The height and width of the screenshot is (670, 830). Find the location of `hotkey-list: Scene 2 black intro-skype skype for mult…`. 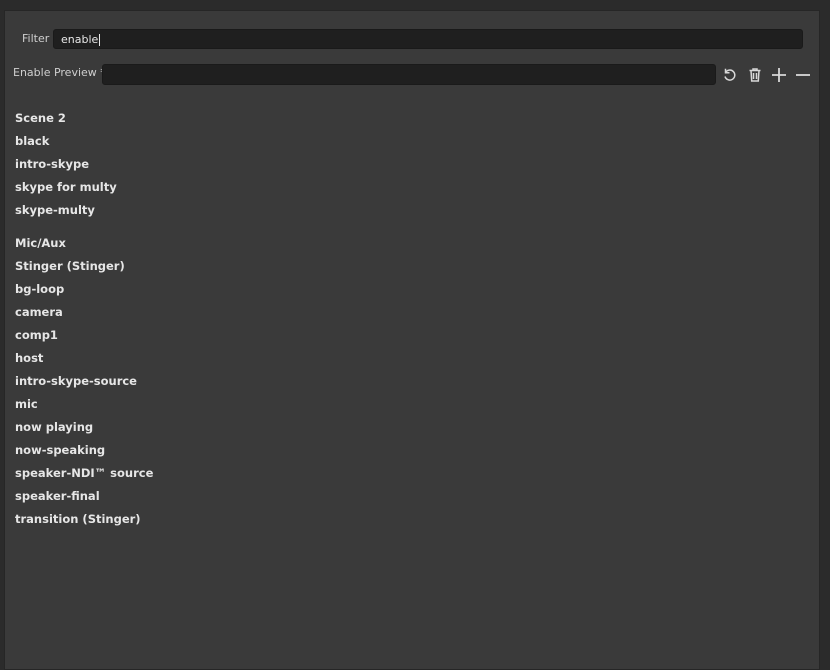

hotkey-list: Scene 2 black intro-skype skype for mult… is located at coordinates (84, 324).